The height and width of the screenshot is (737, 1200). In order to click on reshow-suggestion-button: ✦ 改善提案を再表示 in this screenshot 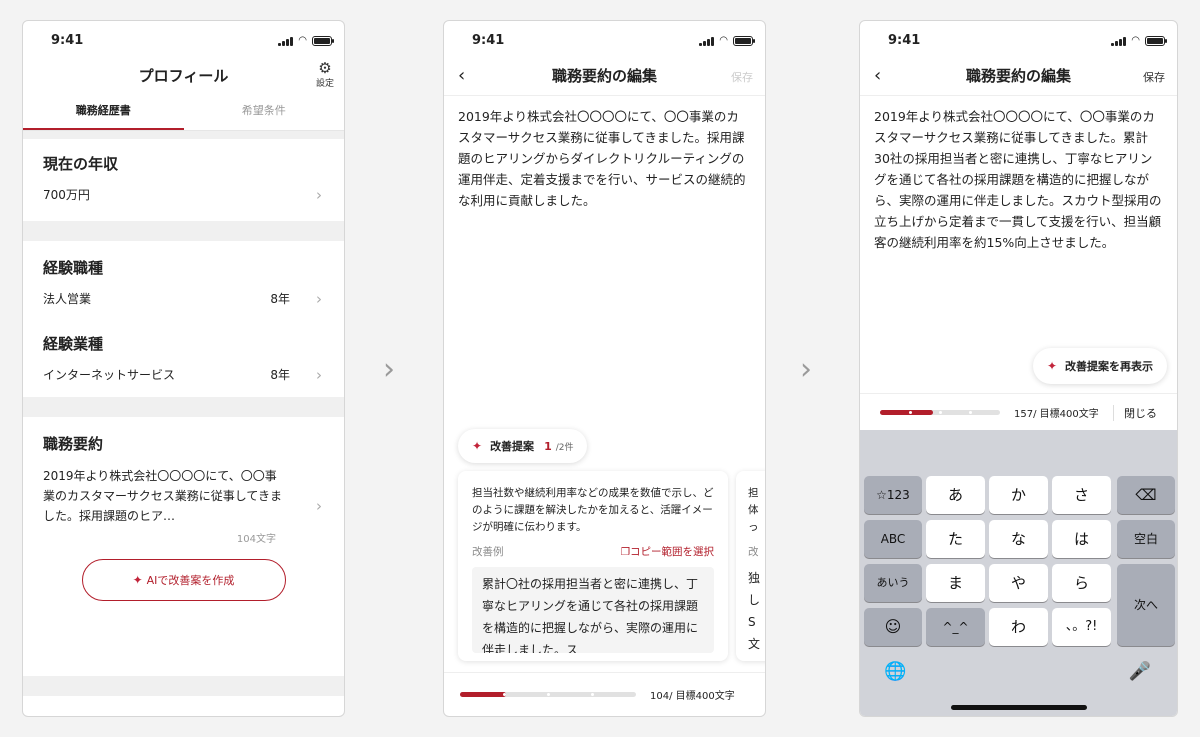, I will do `click(1099, 366)`.